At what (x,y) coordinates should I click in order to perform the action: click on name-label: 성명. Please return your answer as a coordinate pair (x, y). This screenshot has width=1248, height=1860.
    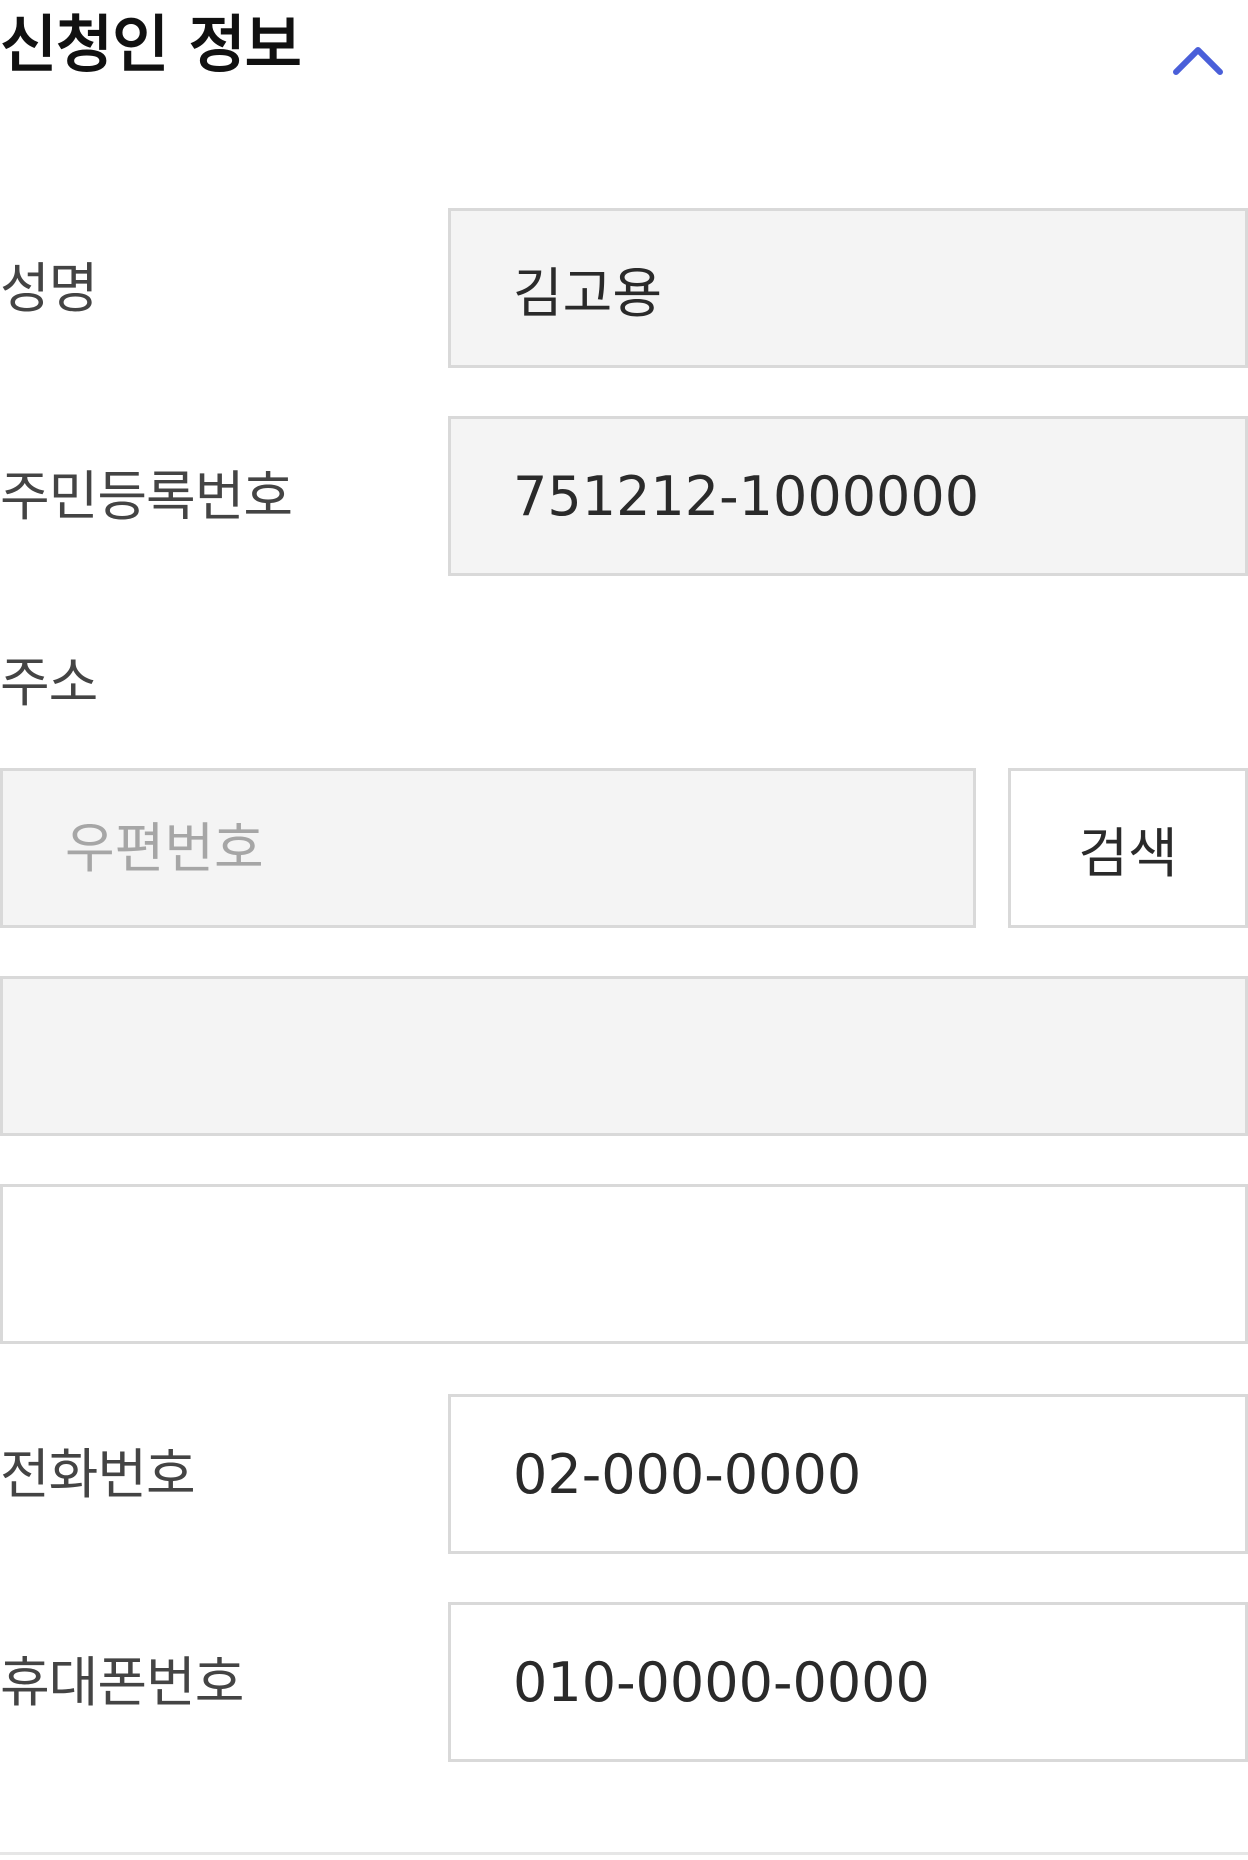
    Looking at the image, I should click on (49, 288).